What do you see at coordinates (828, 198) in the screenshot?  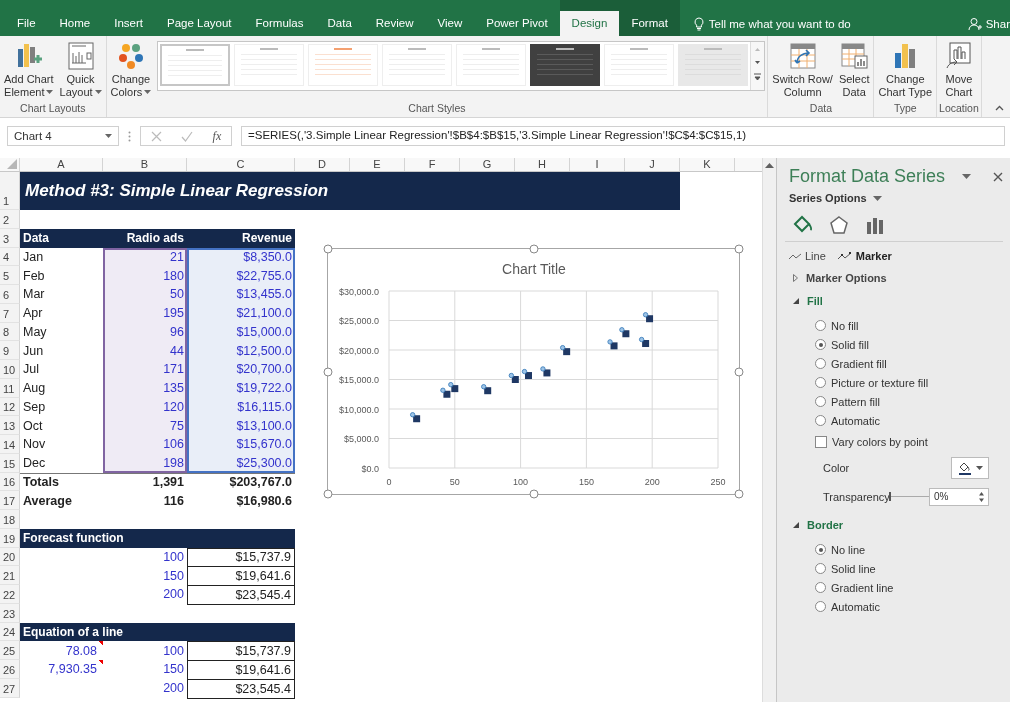 I see `series-options-dropdown: Series Options` at bounding box center [828, 198].